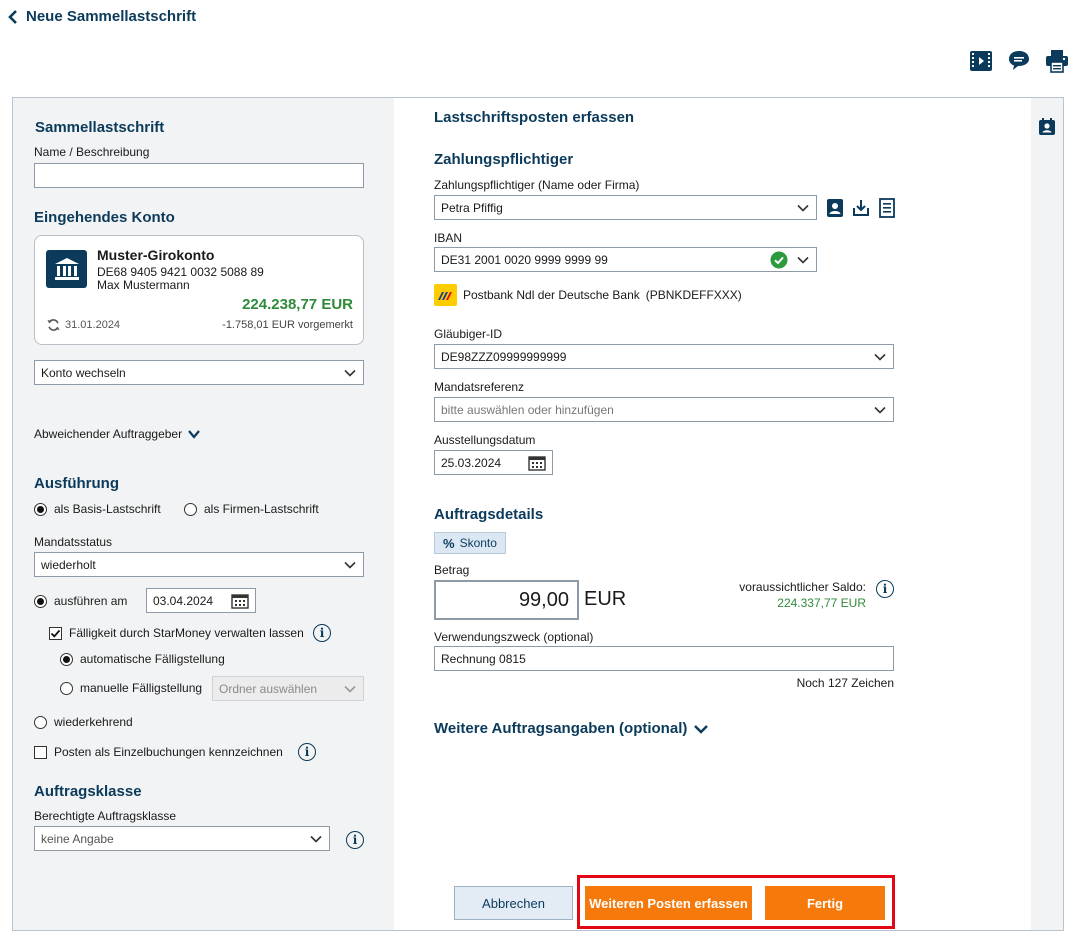  I want to click on radio-manual-due: manuelle Fälligstellung, so click(131, 688).